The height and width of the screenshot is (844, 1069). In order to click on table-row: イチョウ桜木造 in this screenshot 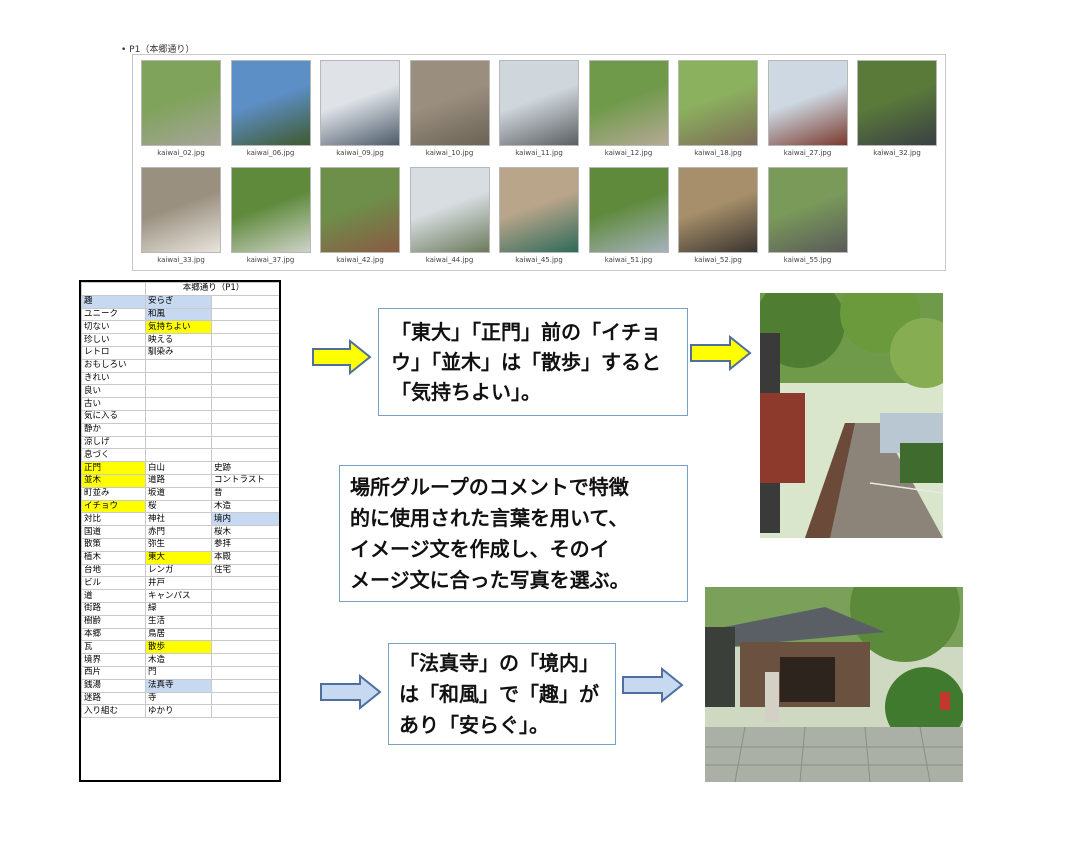, I will do `click(180, 506)`.